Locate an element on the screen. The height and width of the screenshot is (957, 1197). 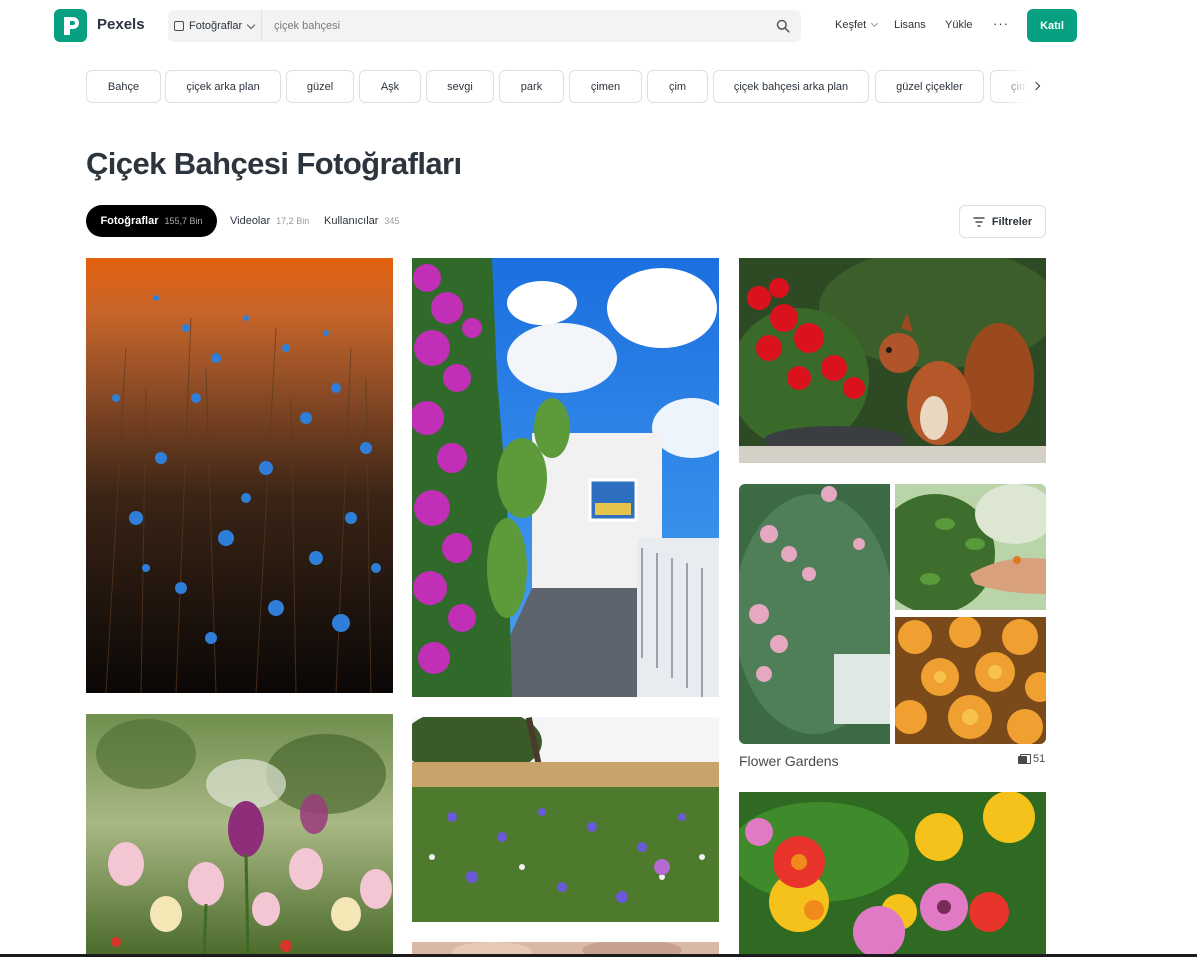
filters-label: Filtreler is located at coordinates (1012, 221).